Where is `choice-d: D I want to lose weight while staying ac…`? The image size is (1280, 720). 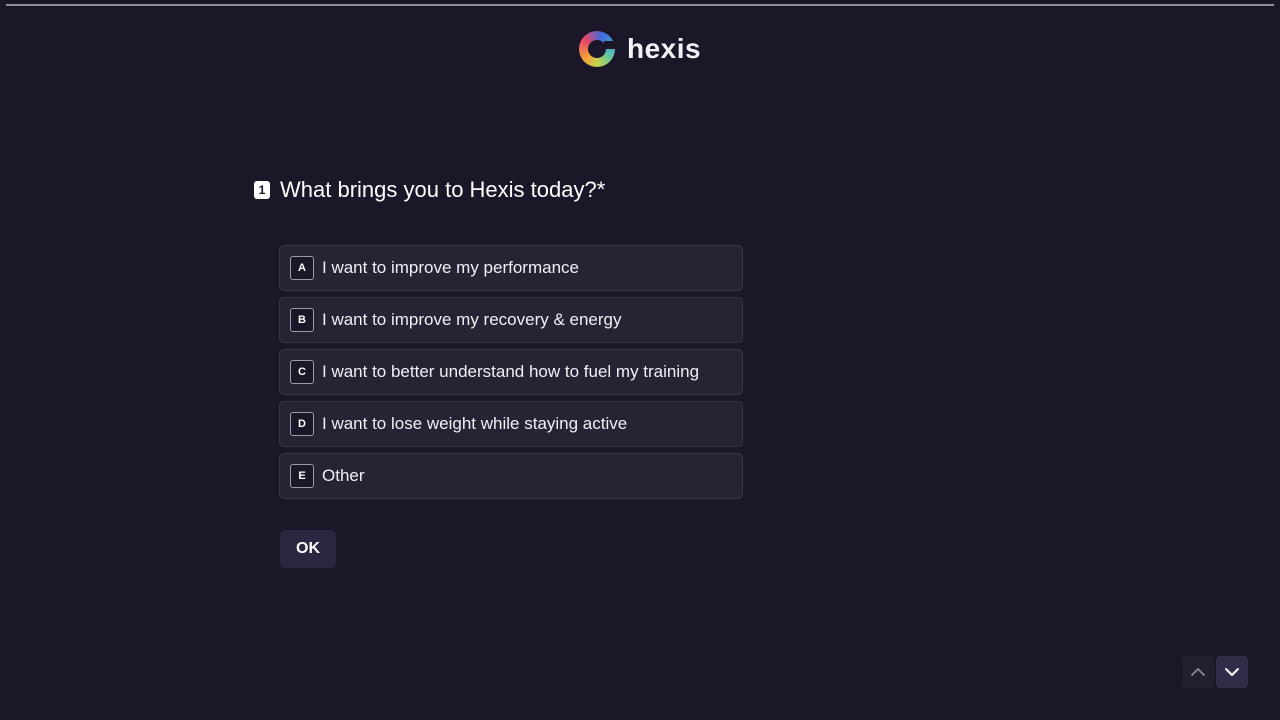 choice-d: D I want to lose weight while staying ac… is located at coordinates (511, 424).